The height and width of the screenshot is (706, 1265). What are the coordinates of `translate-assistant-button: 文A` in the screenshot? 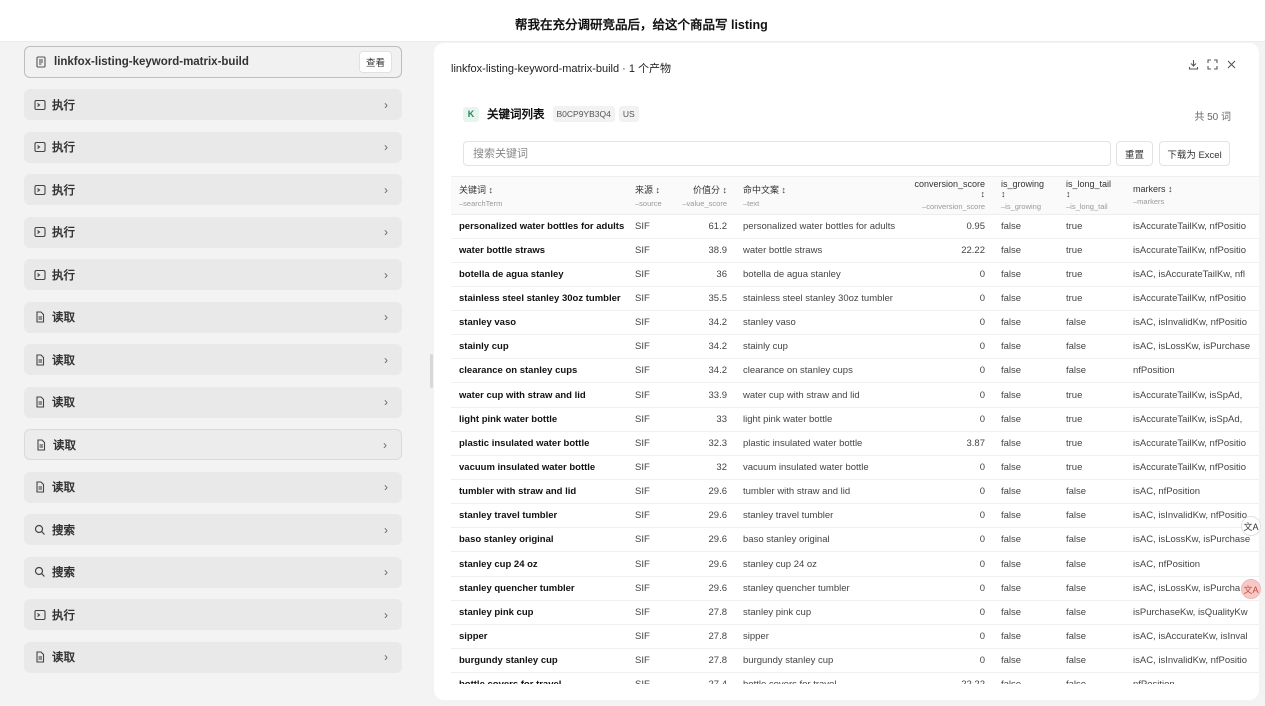 It's located at (1251, 589).